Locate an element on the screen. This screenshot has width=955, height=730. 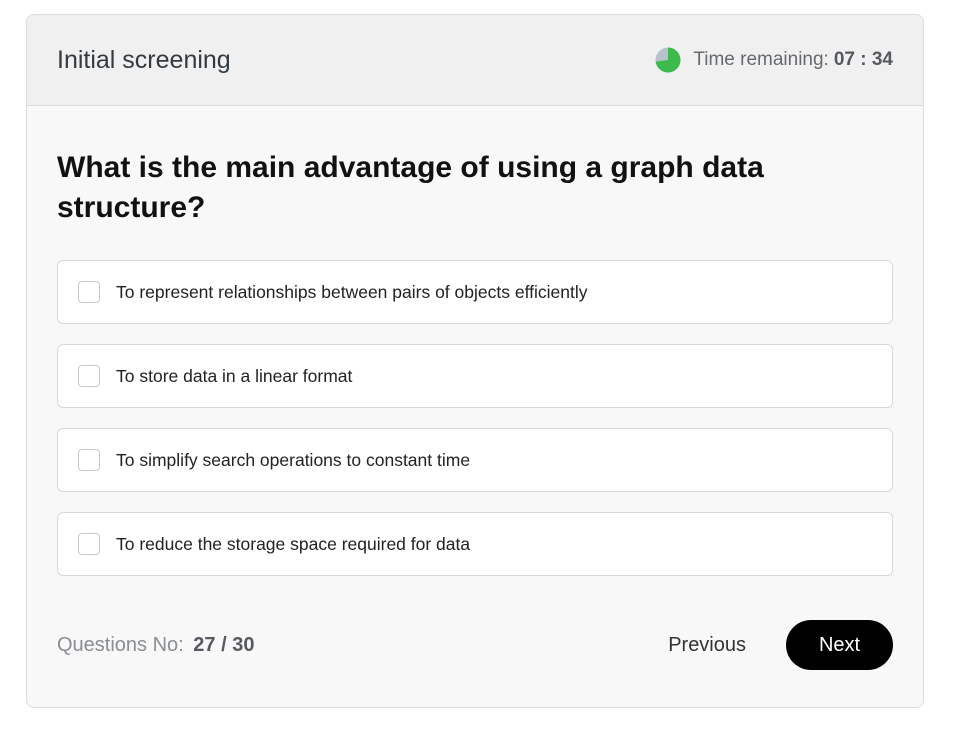
previous-button: Previous is located at coordinates (727, 645).